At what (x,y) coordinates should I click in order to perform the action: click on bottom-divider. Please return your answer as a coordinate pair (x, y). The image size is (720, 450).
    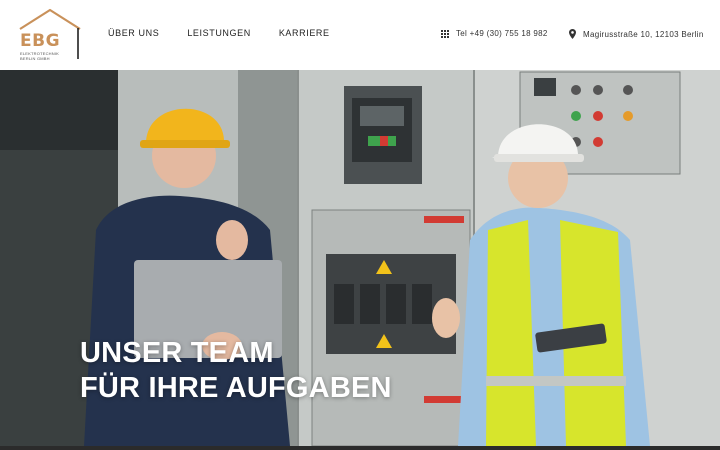
    Looking at the image, I should click on (360, 448).